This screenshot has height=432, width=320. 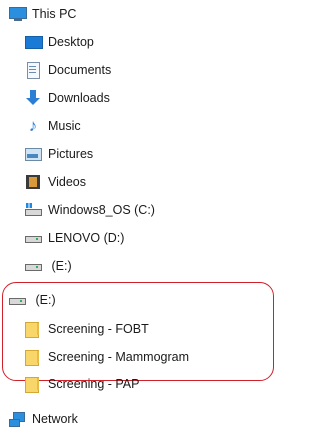 I want to click on nav-item-drive-d: LENOVO (D:), so click(x=74, y=238).